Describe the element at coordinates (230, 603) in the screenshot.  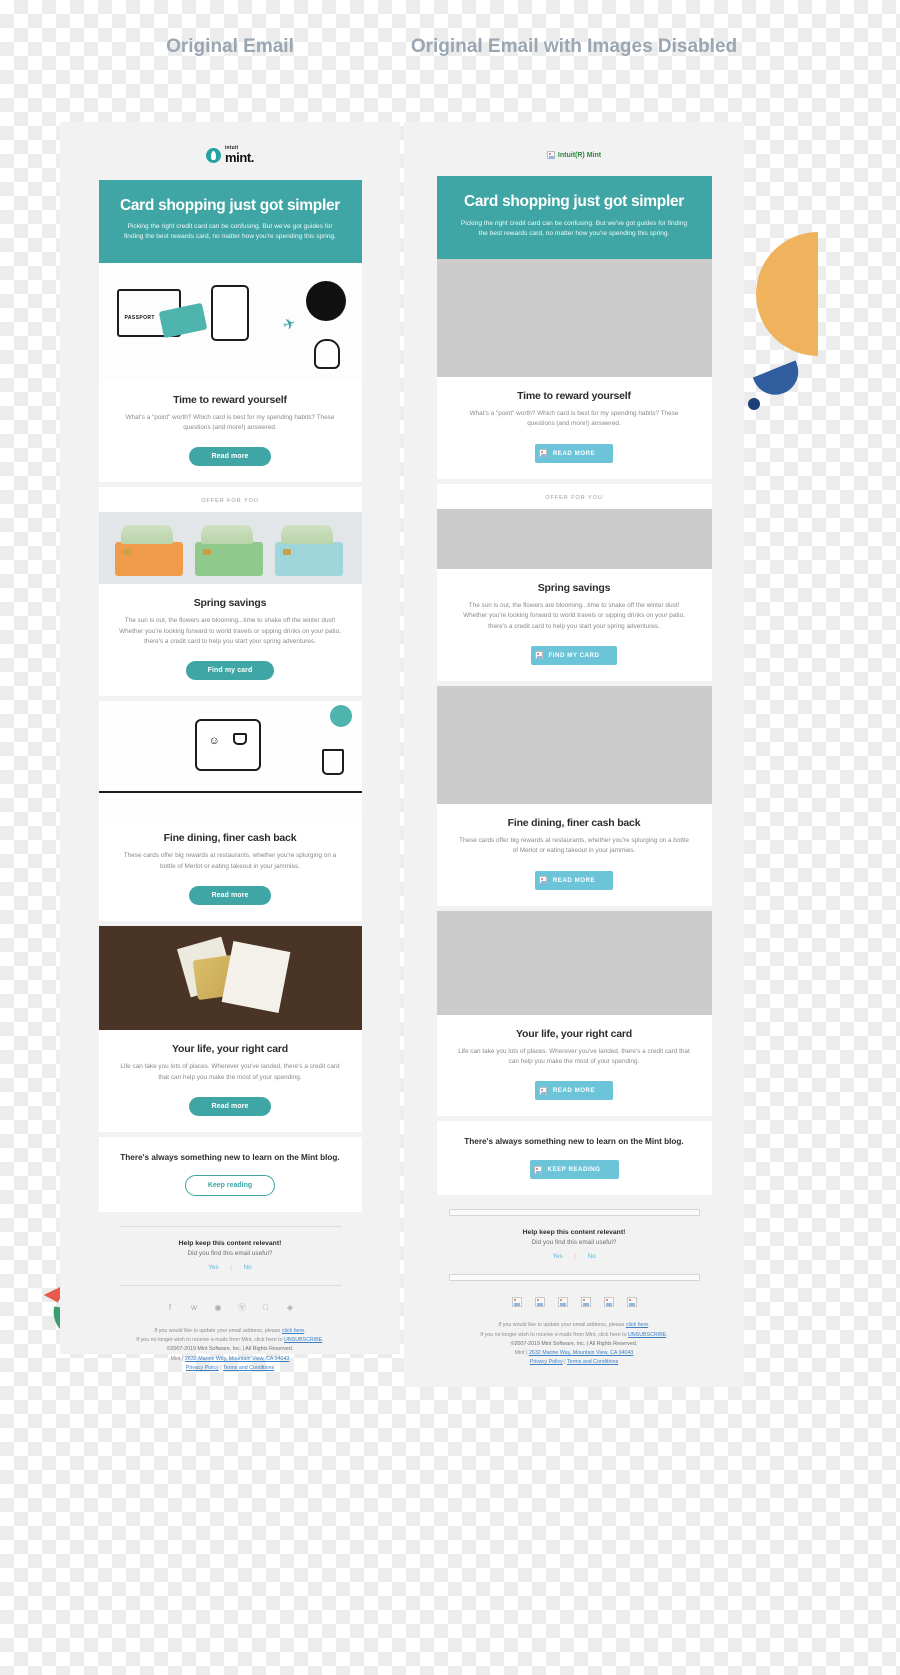
I see `section-2-title: Spring savings` at that location.